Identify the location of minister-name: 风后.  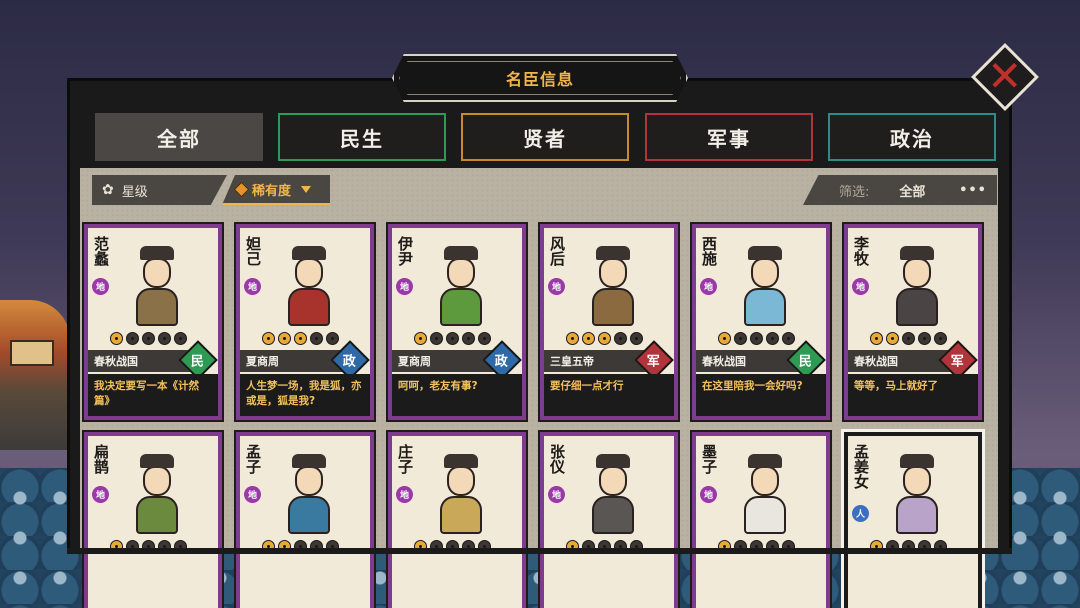
(557, 251).